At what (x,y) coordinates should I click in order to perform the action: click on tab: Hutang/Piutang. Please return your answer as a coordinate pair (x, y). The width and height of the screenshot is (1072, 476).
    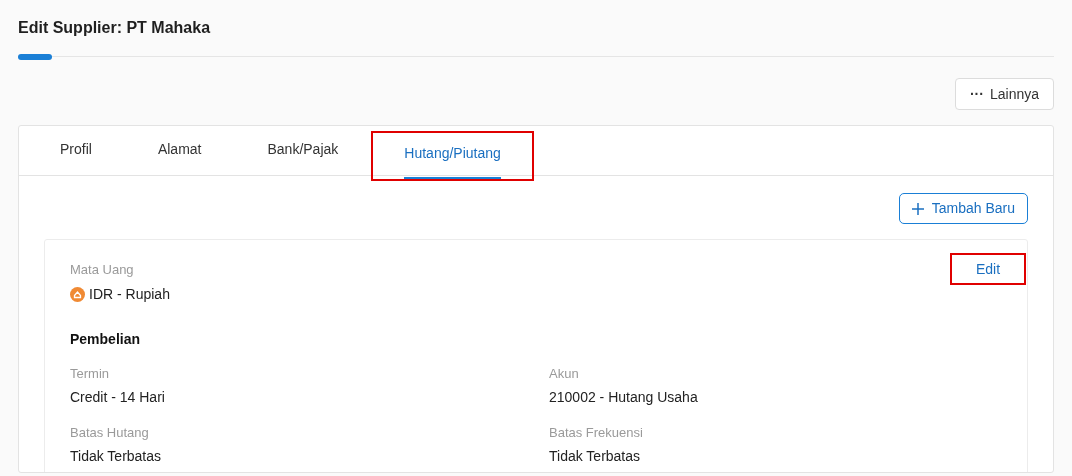
    Looking at the image, I should click on (452, 154).